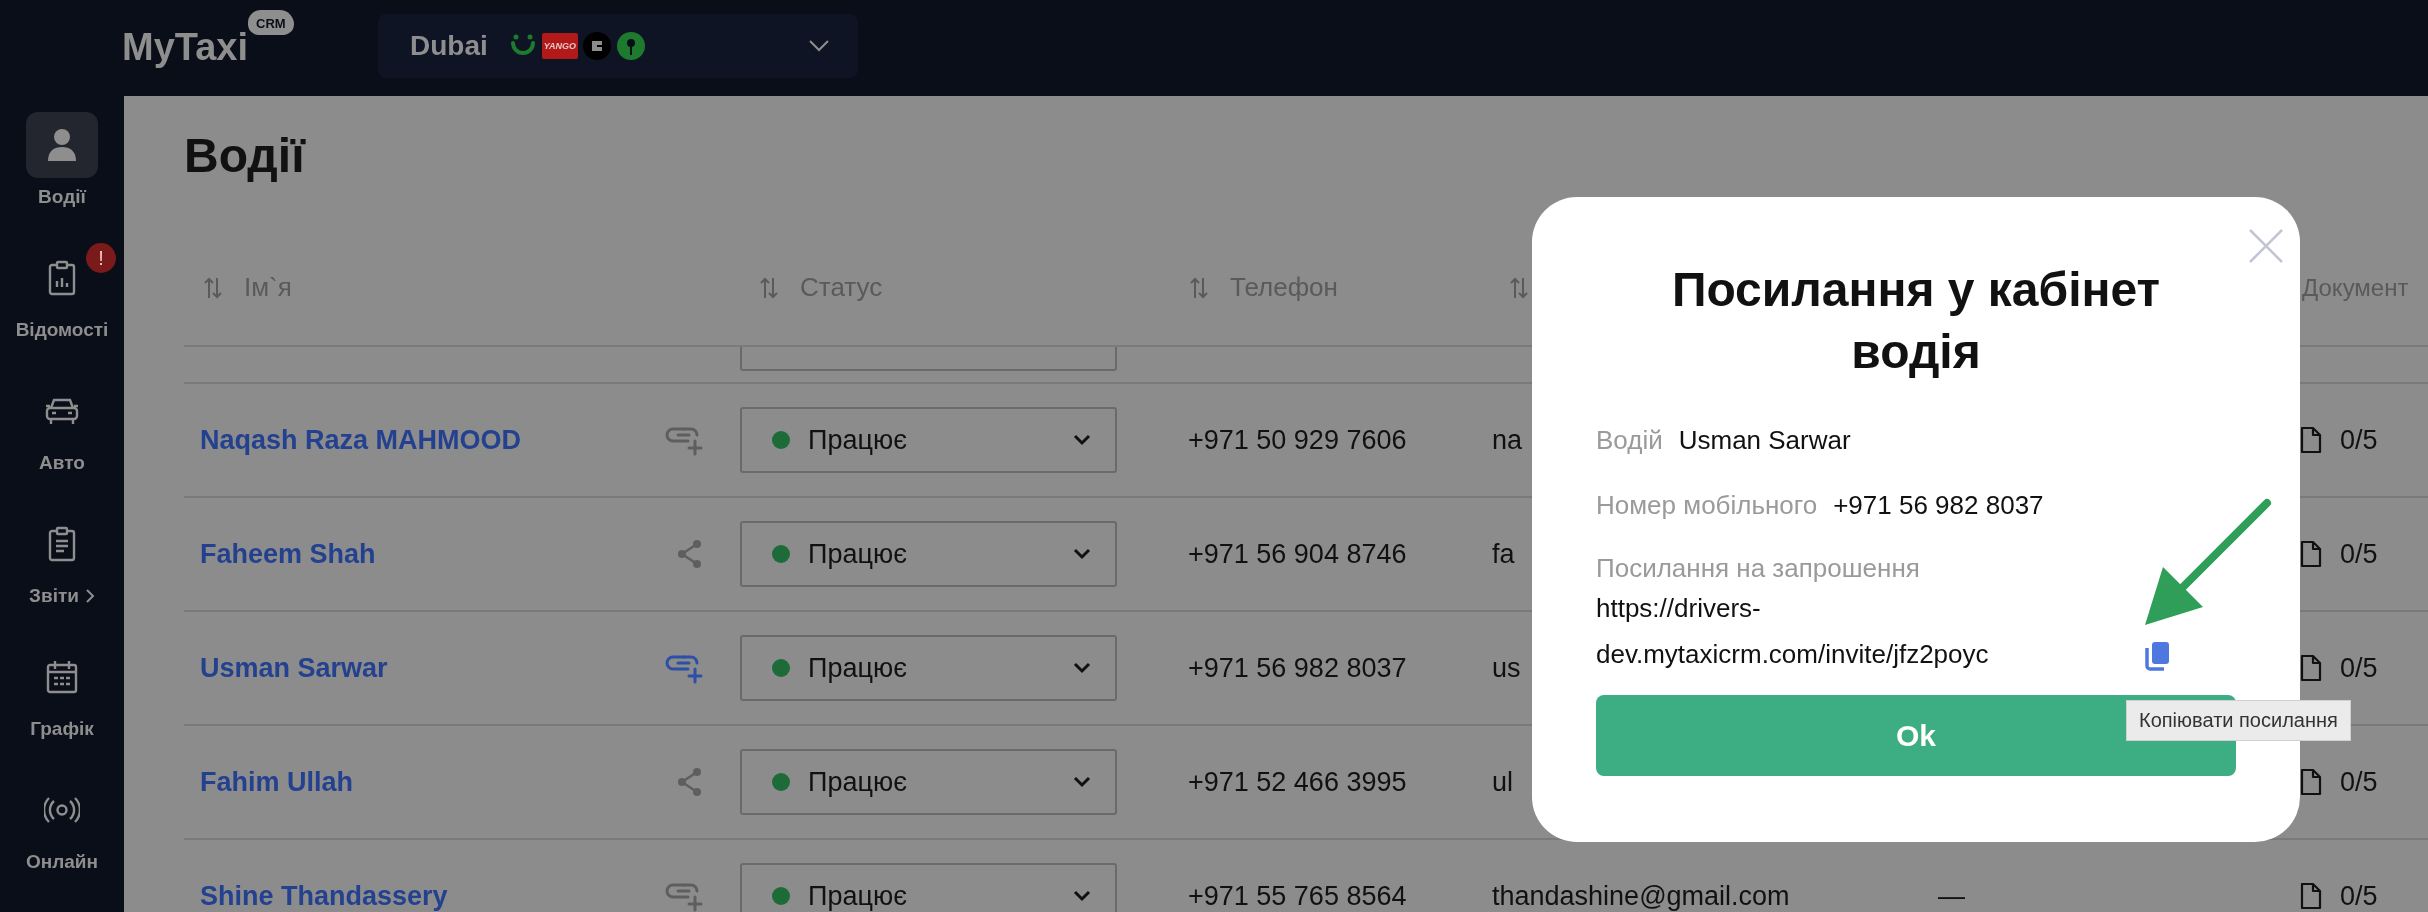 This screenshot has height=912, width=2428. What do you see at coordinates (631, 46) in the screenshot?
I see `location-pin-icon` at bounding box center [631, 46].